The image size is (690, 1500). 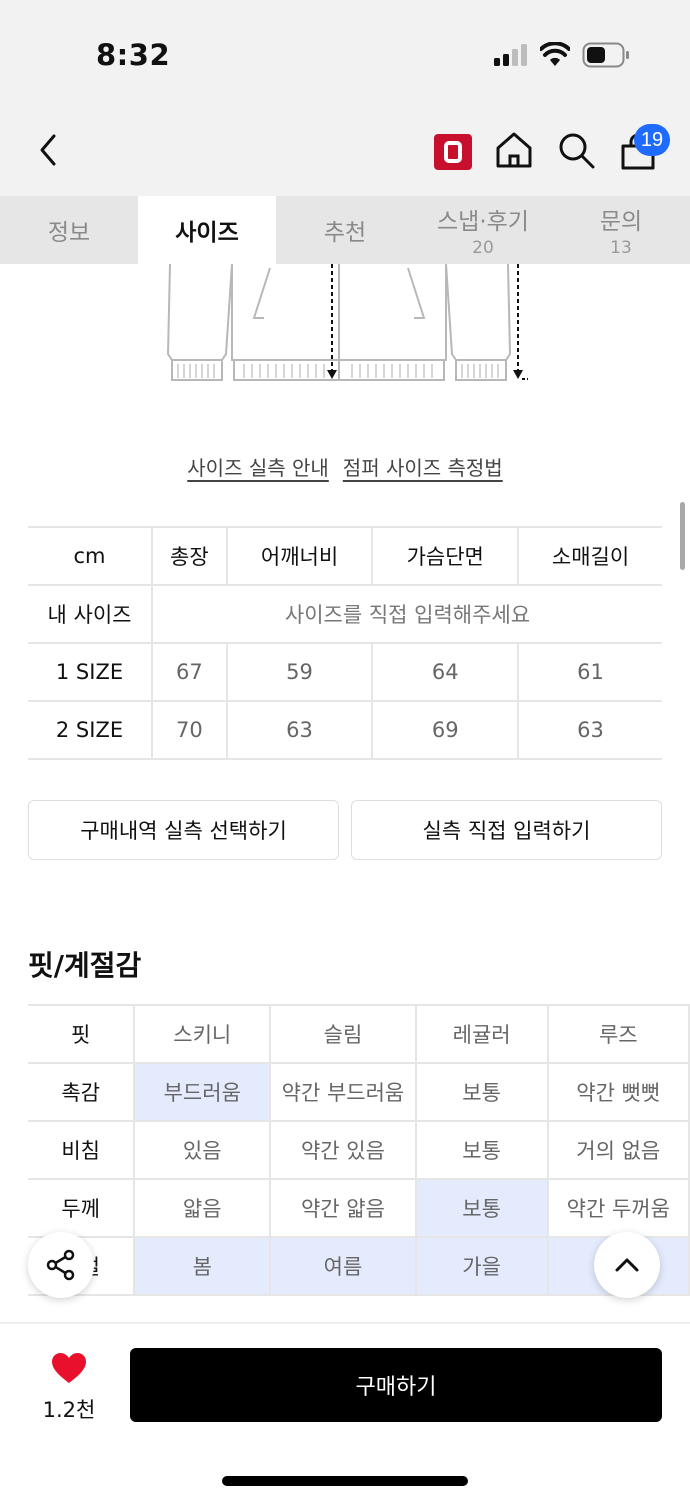 I want to click on like-button: 1.2천, so click(x=69, y=1388).